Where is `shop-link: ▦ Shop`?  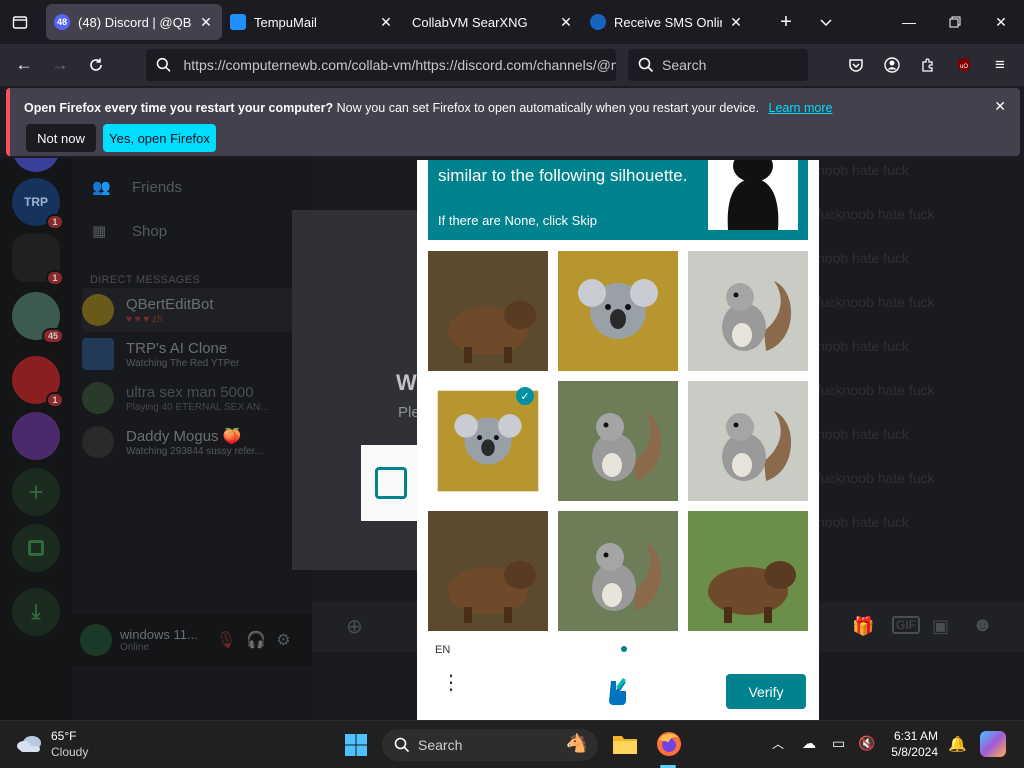
shop-link: ▦ Shop is located at coordinates (129, 231).